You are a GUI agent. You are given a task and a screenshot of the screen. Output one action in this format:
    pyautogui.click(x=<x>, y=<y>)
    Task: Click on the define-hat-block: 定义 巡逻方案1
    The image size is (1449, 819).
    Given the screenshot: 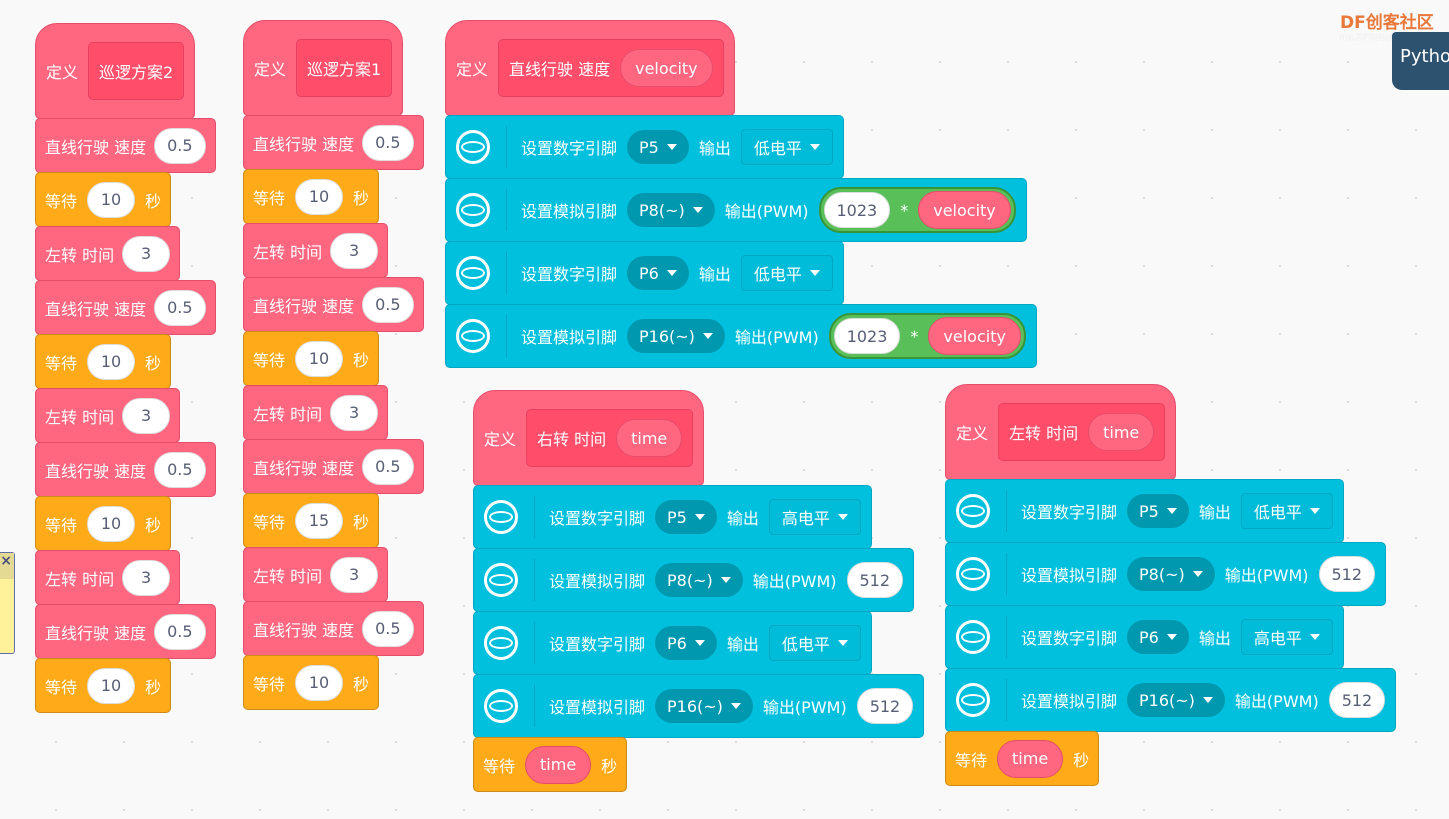 What is the action you would take?
    pyautogui.click(x=323, y=68)
    